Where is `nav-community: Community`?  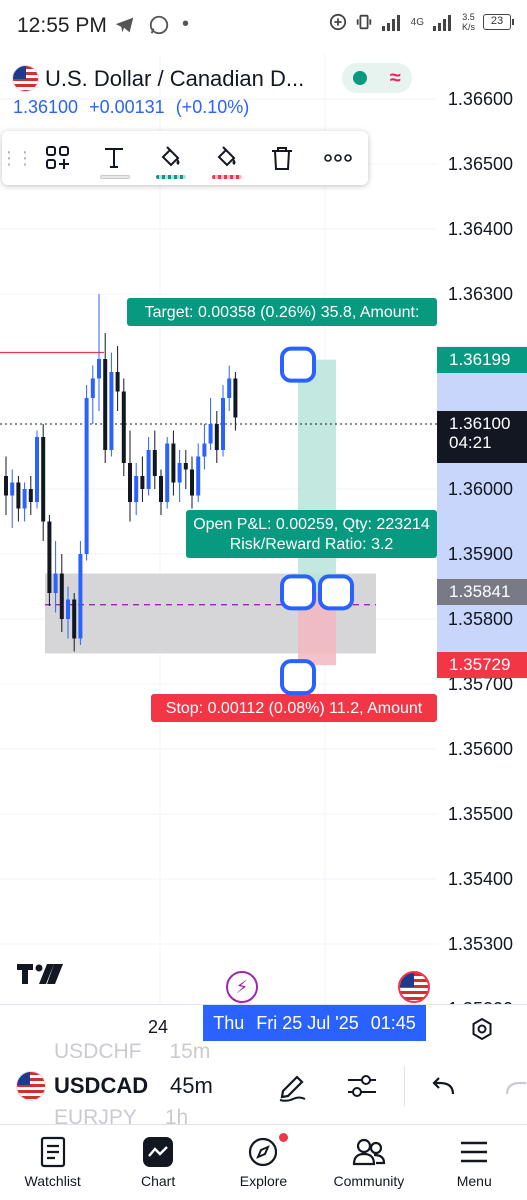 nav-community: Community is located at coordinates (368, 1162).